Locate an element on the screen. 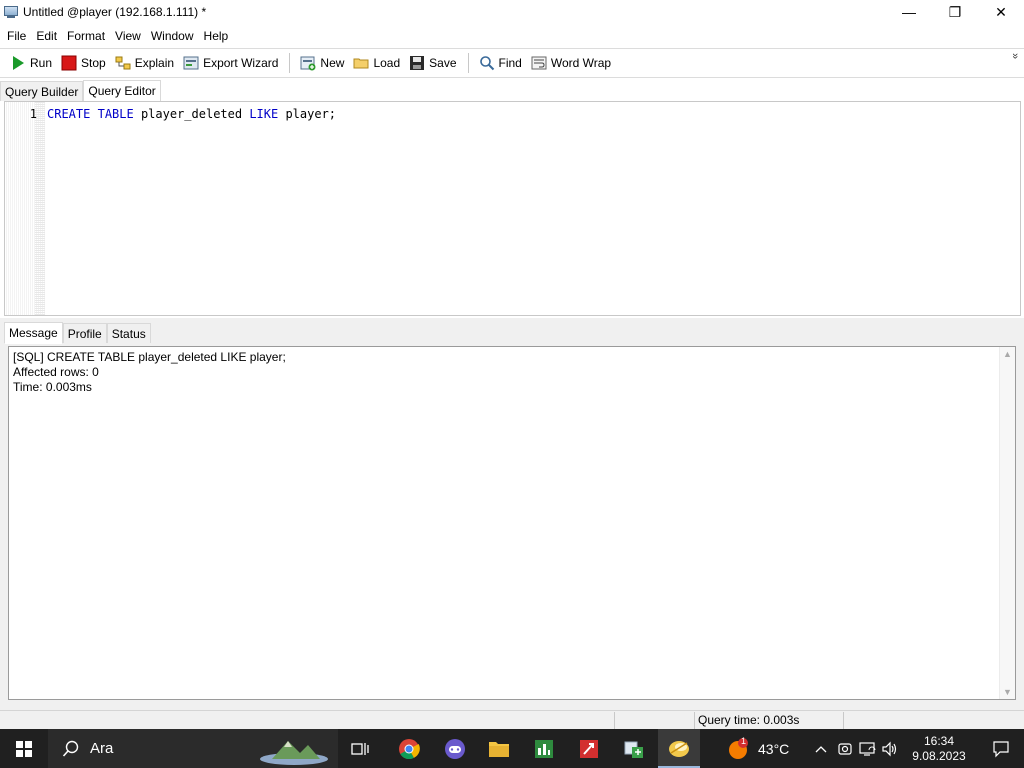  query-time: Query time: 0.003s is located at coordinates (749, 720).